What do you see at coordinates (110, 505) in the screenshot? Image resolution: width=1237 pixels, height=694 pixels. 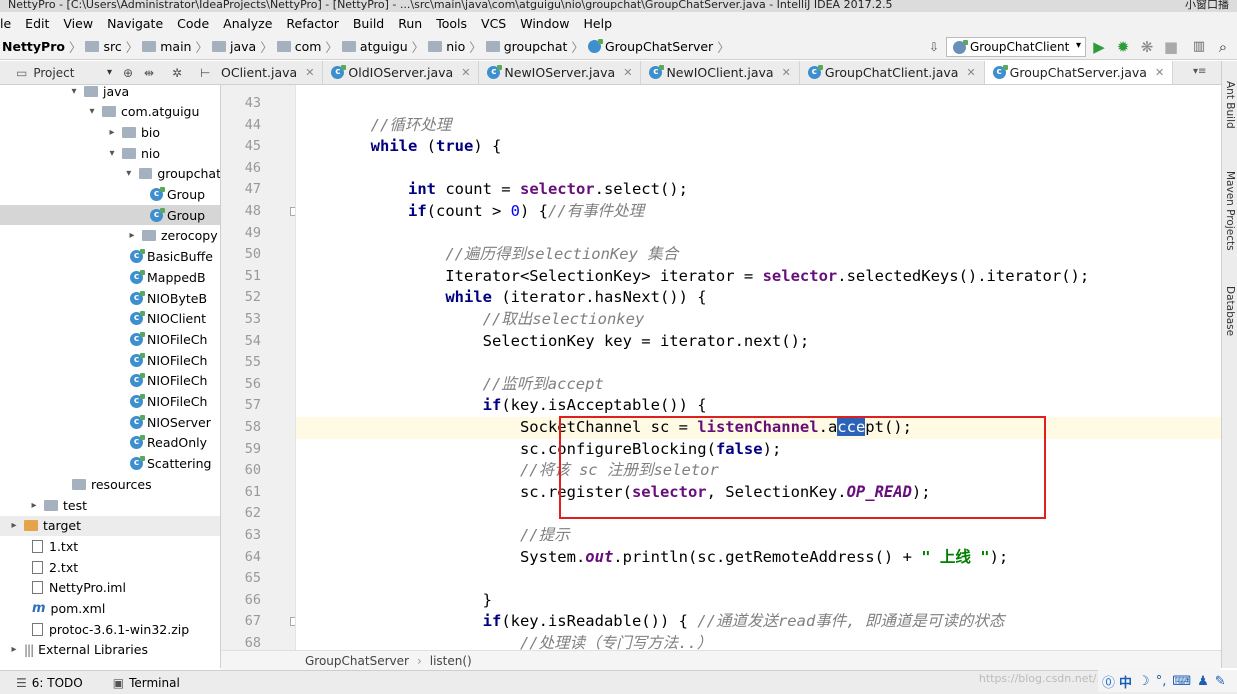 I see `tree-item: ▸ test` at bounding box center [110, 505].